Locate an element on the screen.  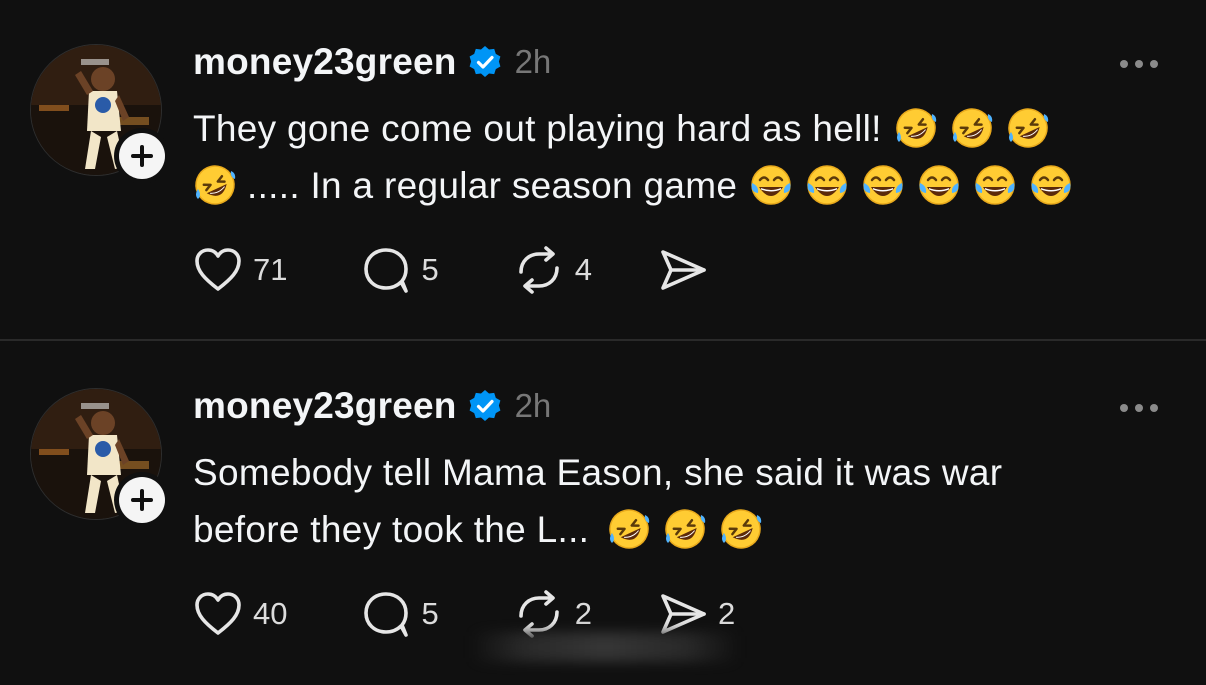
obscured-watermark is located at coordinates (605, 647).